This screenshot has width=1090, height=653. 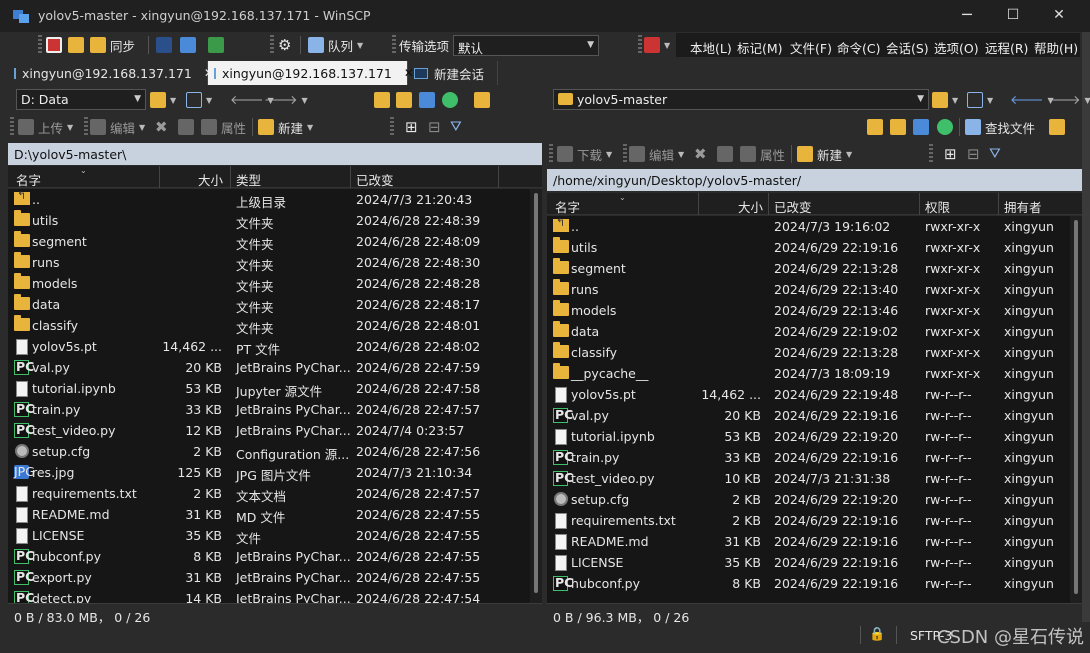 I want to click on local-forward-button: 🡒 ▼, so click(x=286, y=100).